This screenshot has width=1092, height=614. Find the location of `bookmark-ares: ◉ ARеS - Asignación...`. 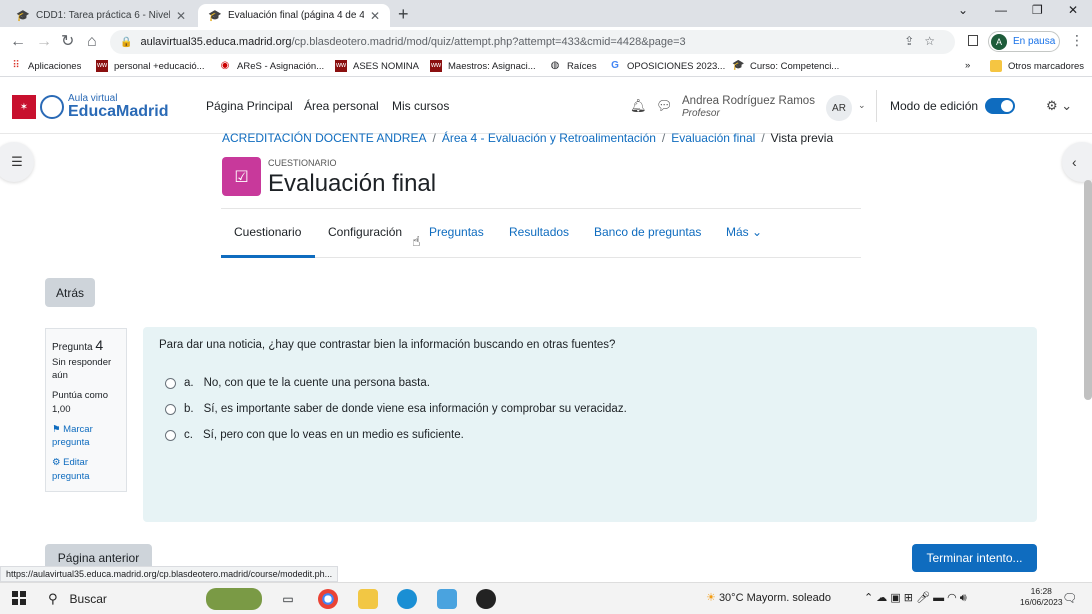

bookmark-ares: ◉ ARеS - Asignación... is located at coordinates (272, 66).